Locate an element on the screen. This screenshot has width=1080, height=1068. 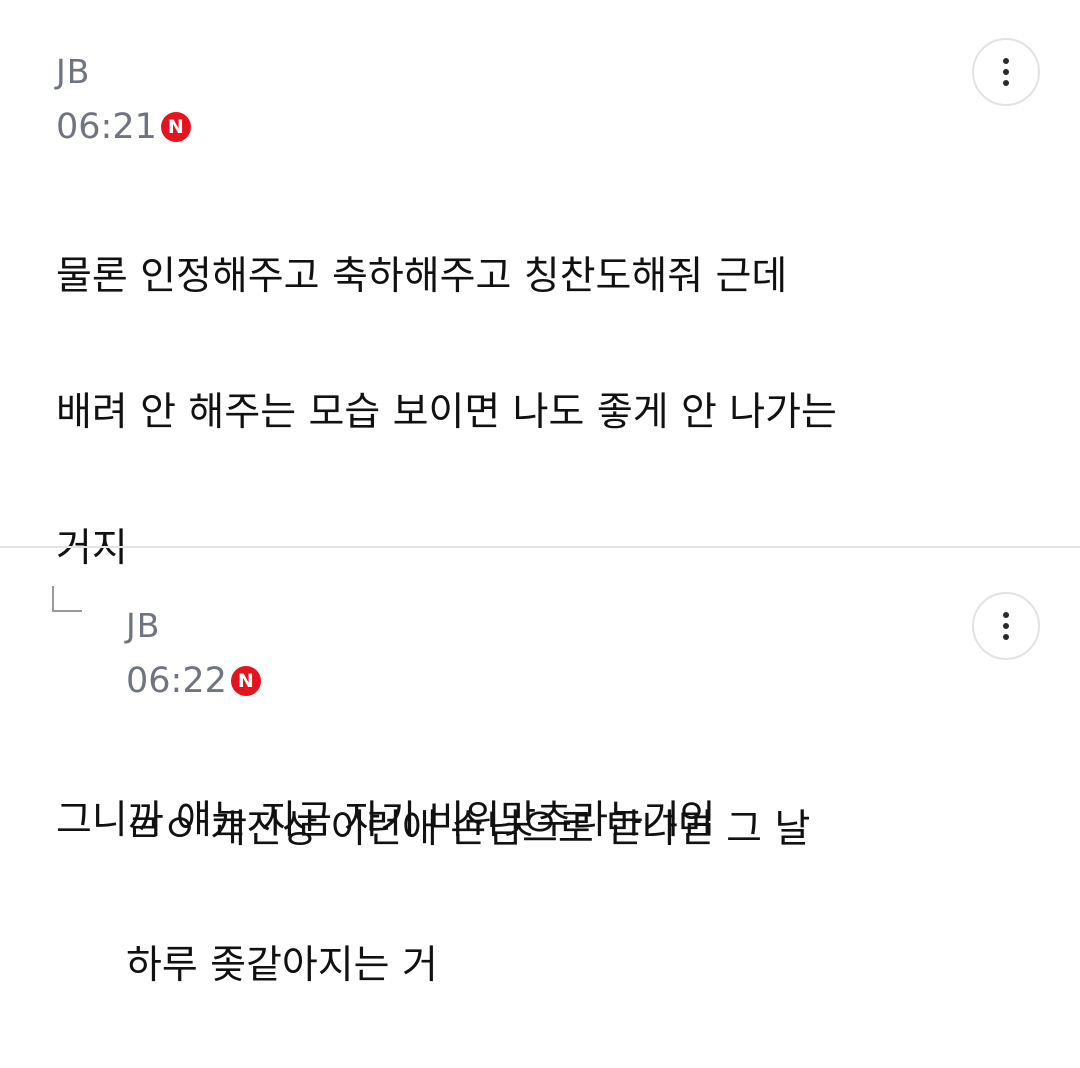
comment-meta: 06:22 N is located at coordinates (193, 681).